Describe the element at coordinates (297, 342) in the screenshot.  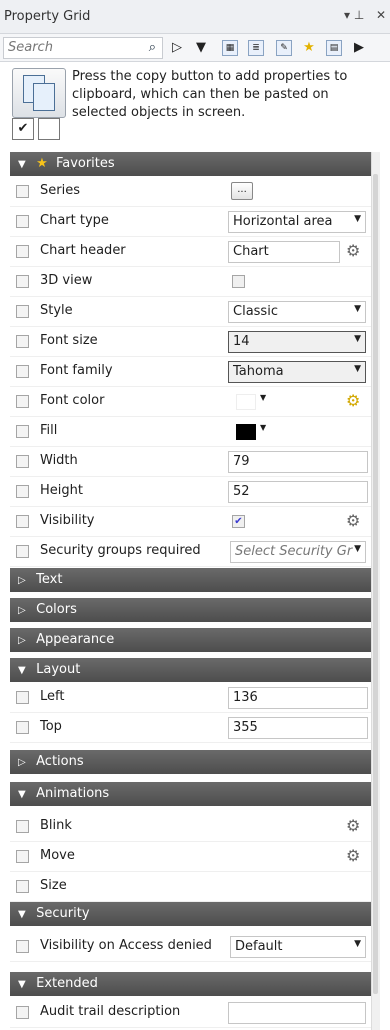
I see `font-size-select: 14 ▼` at that location.